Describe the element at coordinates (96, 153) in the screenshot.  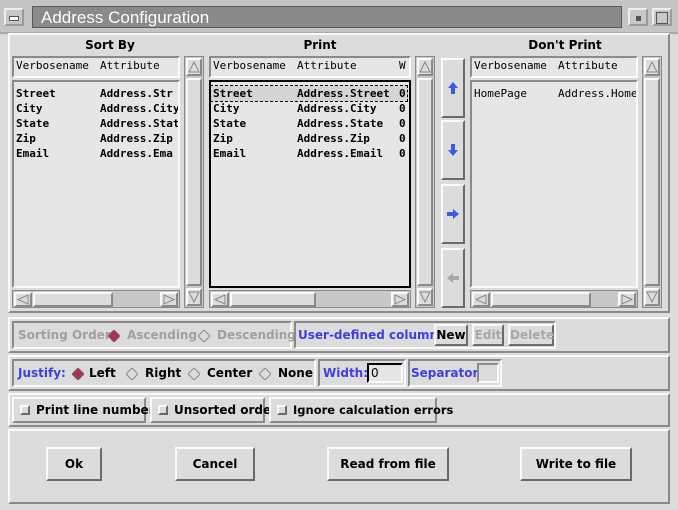
I see `list-item: Email Address.Ema` at that location.